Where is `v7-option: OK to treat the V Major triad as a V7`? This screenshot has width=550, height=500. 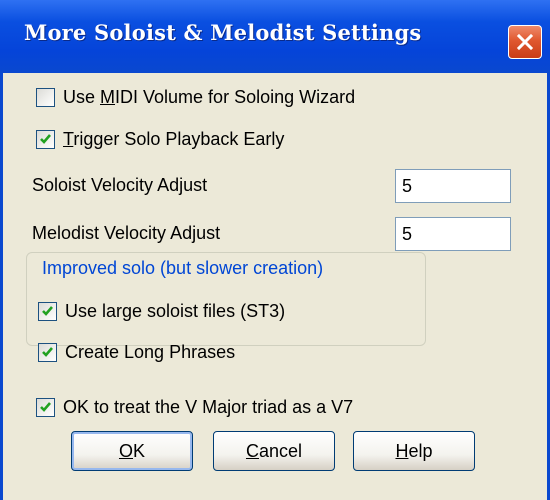 v7-option: OK to treat the V Major triad as a V7 is located at coordinates (194, 407).